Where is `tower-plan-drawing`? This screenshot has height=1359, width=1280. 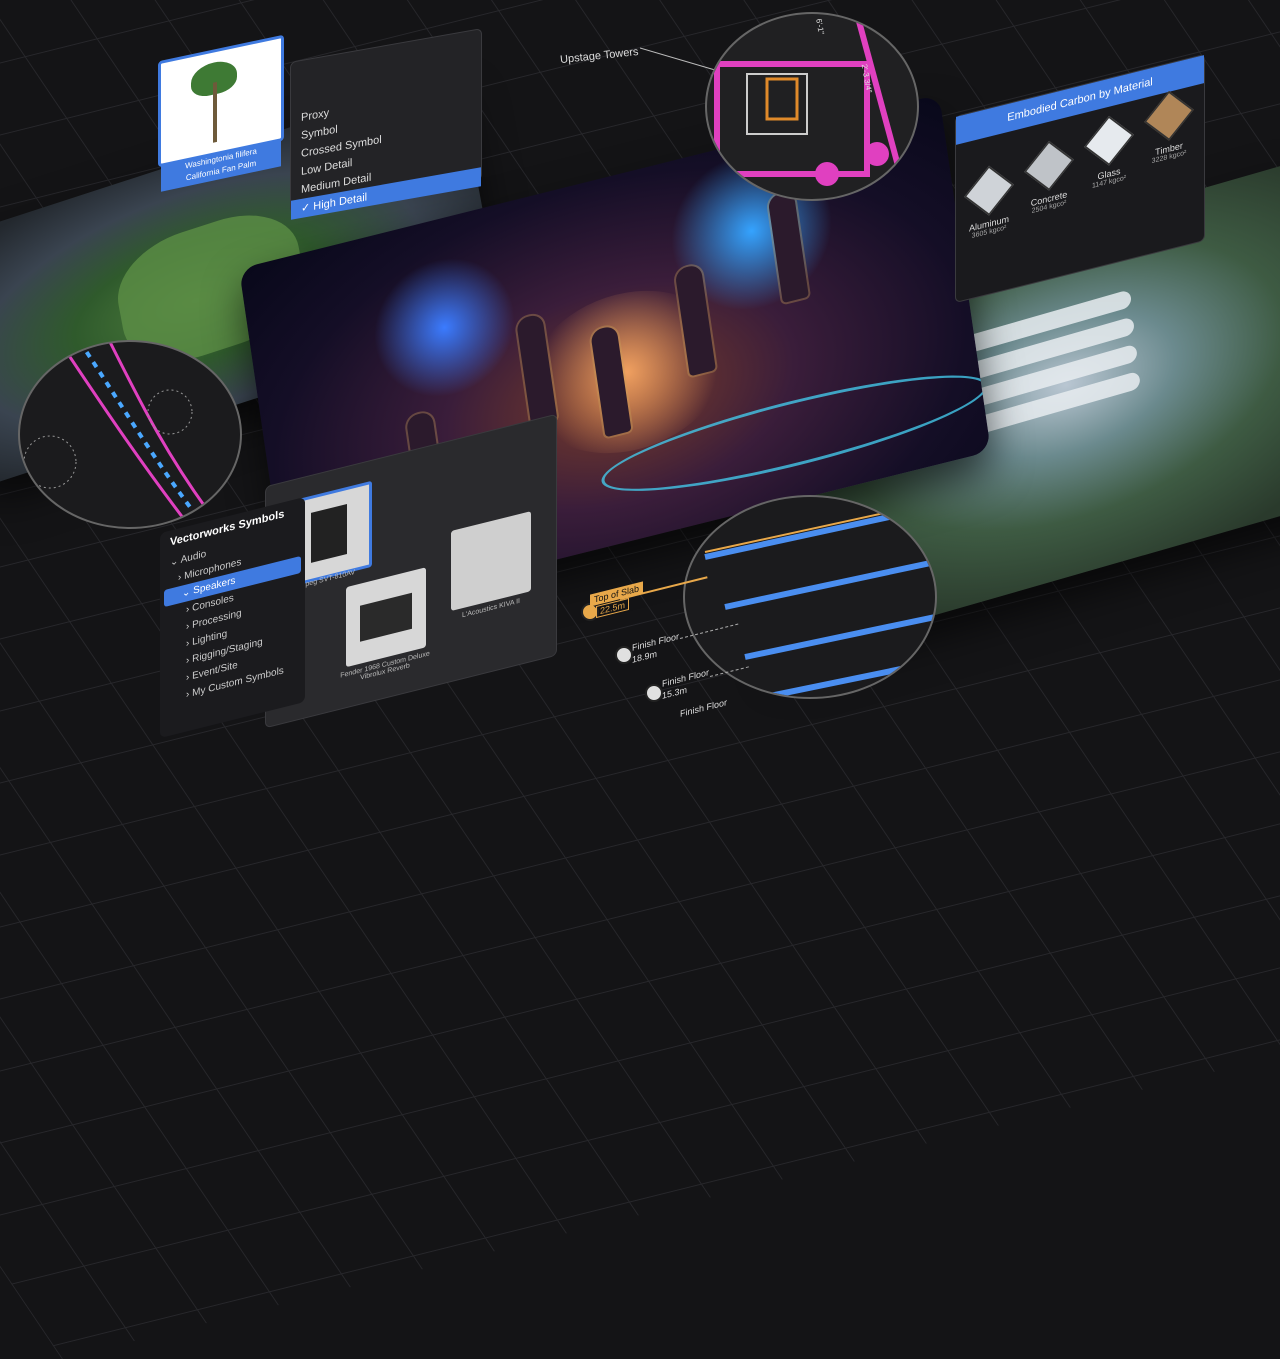 tower-plan-drawing is located at coordinates (812, 106).